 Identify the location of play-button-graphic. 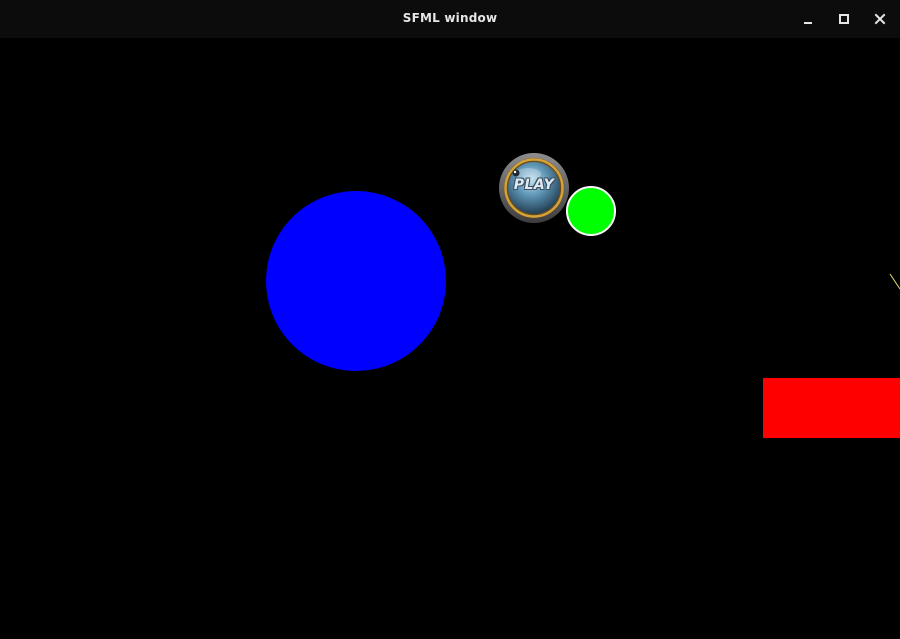
(534, 188).